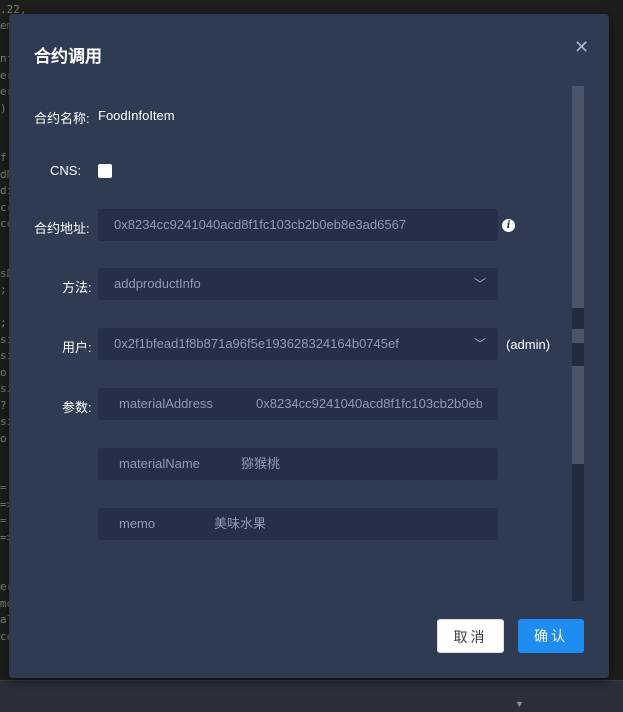 The image size is (623, 712). I want to click on method-selected-value: addproductInfo, so click(157, 283).